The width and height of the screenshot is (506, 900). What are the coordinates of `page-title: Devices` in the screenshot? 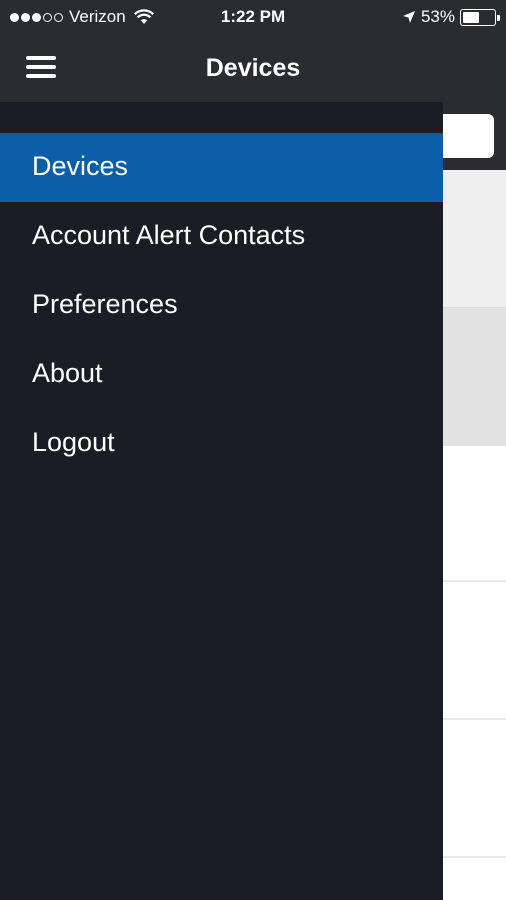 It's located at (253, 68).